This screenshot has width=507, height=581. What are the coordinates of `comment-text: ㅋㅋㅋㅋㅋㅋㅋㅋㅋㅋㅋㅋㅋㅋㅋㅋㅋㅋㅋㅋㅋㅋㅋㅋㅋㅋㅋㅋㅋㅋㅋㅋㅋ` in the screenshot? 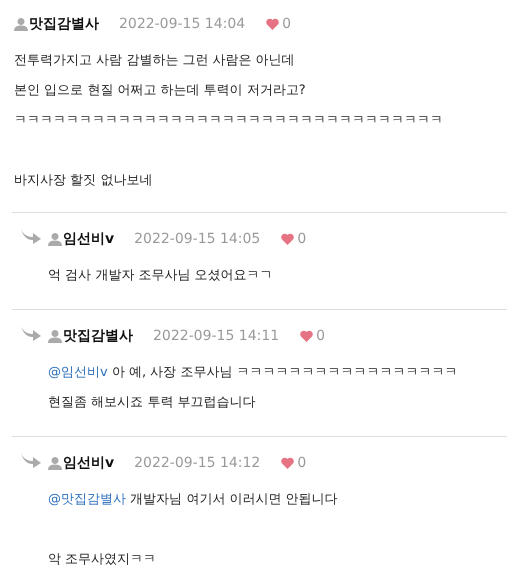 It's located at (228, 120).